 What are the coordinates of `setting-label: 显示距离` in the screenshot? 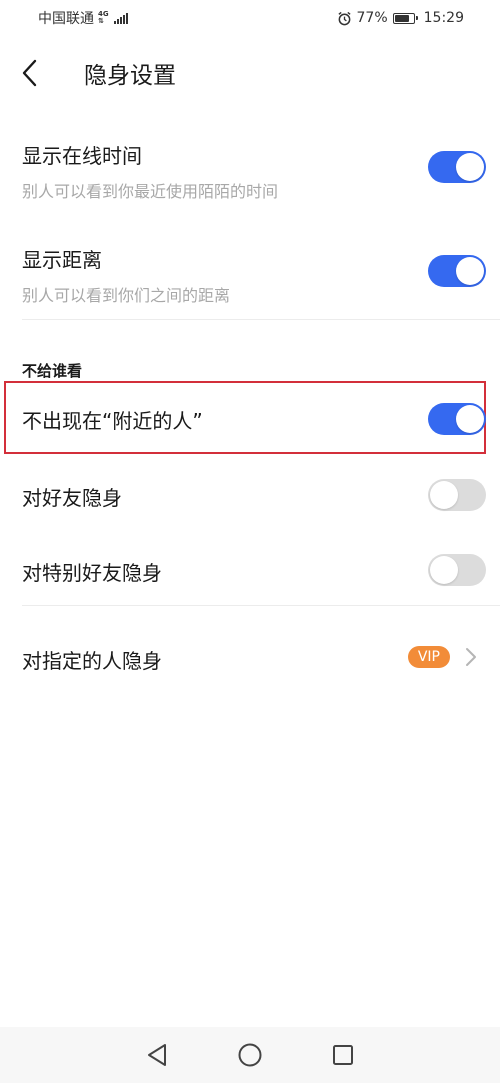 It's located at (62, 260).